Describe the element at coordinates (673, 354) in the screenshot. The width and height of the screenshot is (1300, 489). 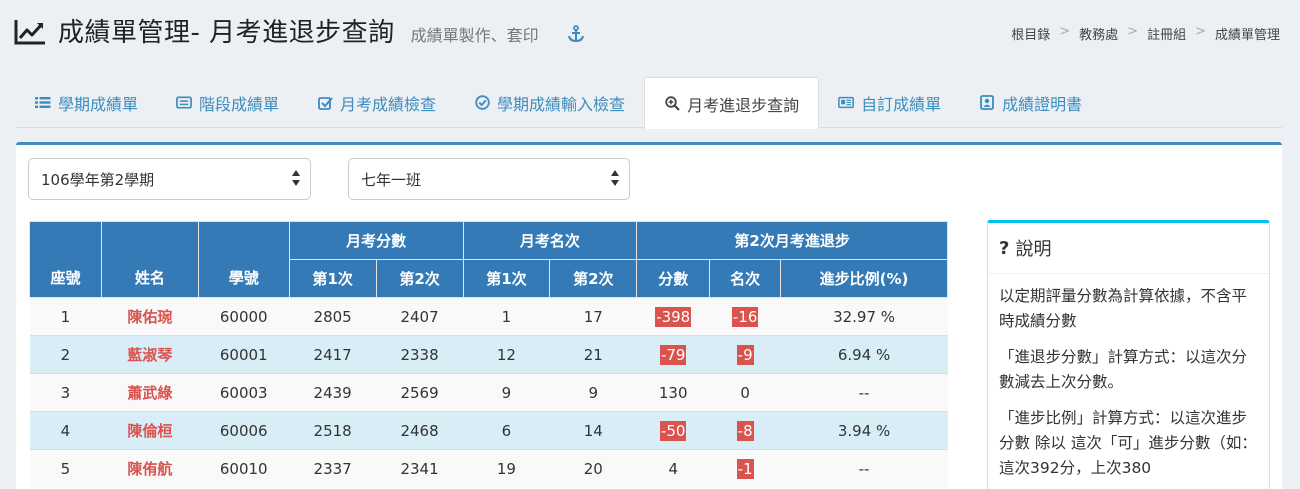
I see `negative-badge: -79` at that location.